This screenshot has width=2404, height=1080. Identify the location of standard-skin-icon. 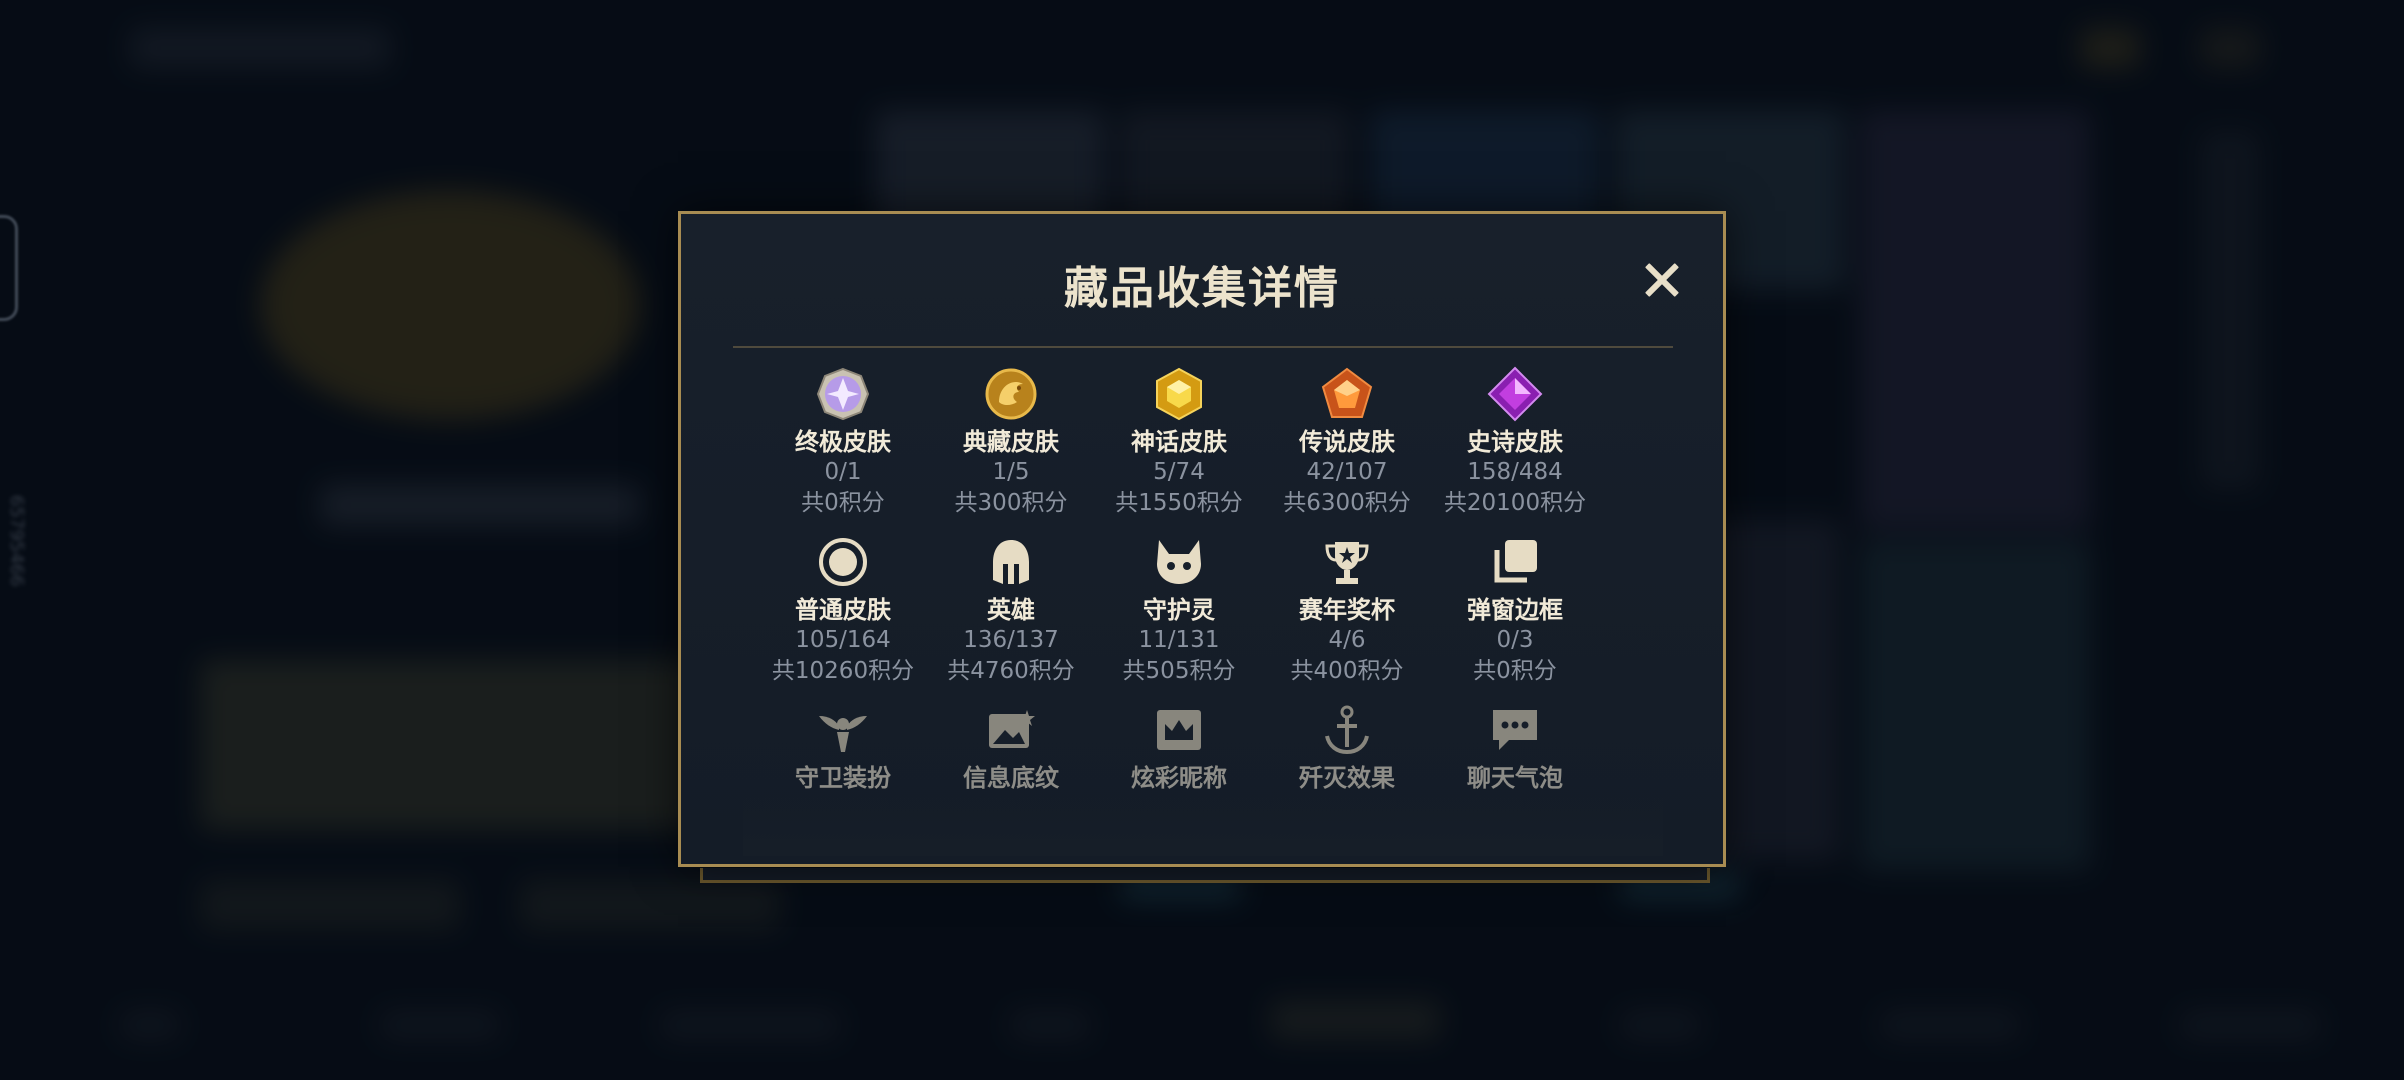
(843, 562).